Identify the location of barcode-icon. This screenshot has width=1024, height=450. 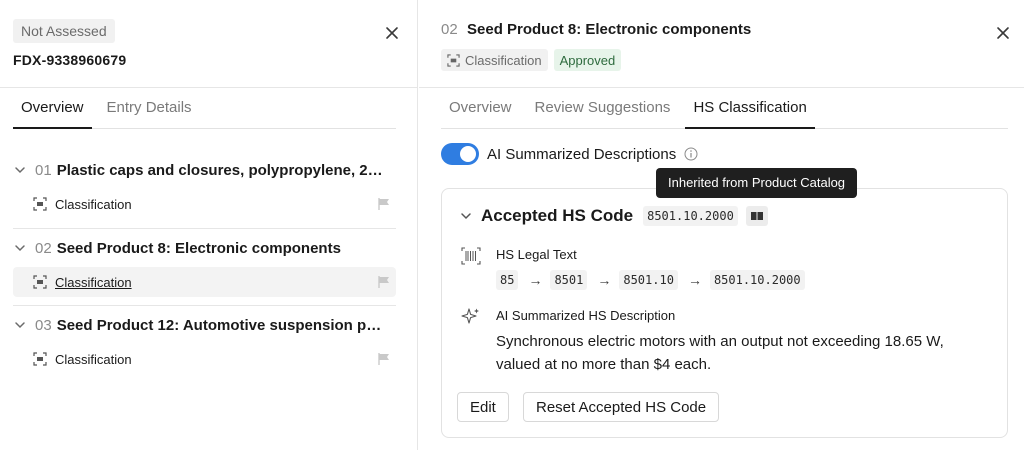
(471, 256).